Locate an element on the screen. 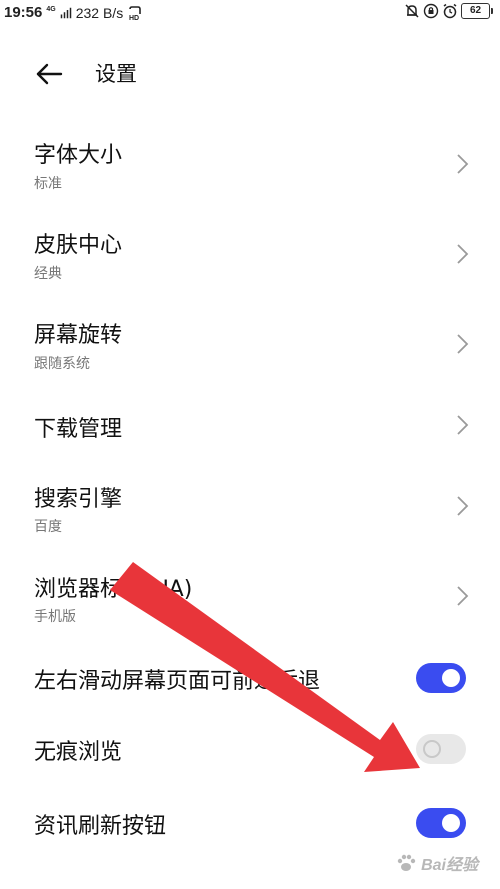  hd-call-icon: HD is located at coordinates (135, 13).